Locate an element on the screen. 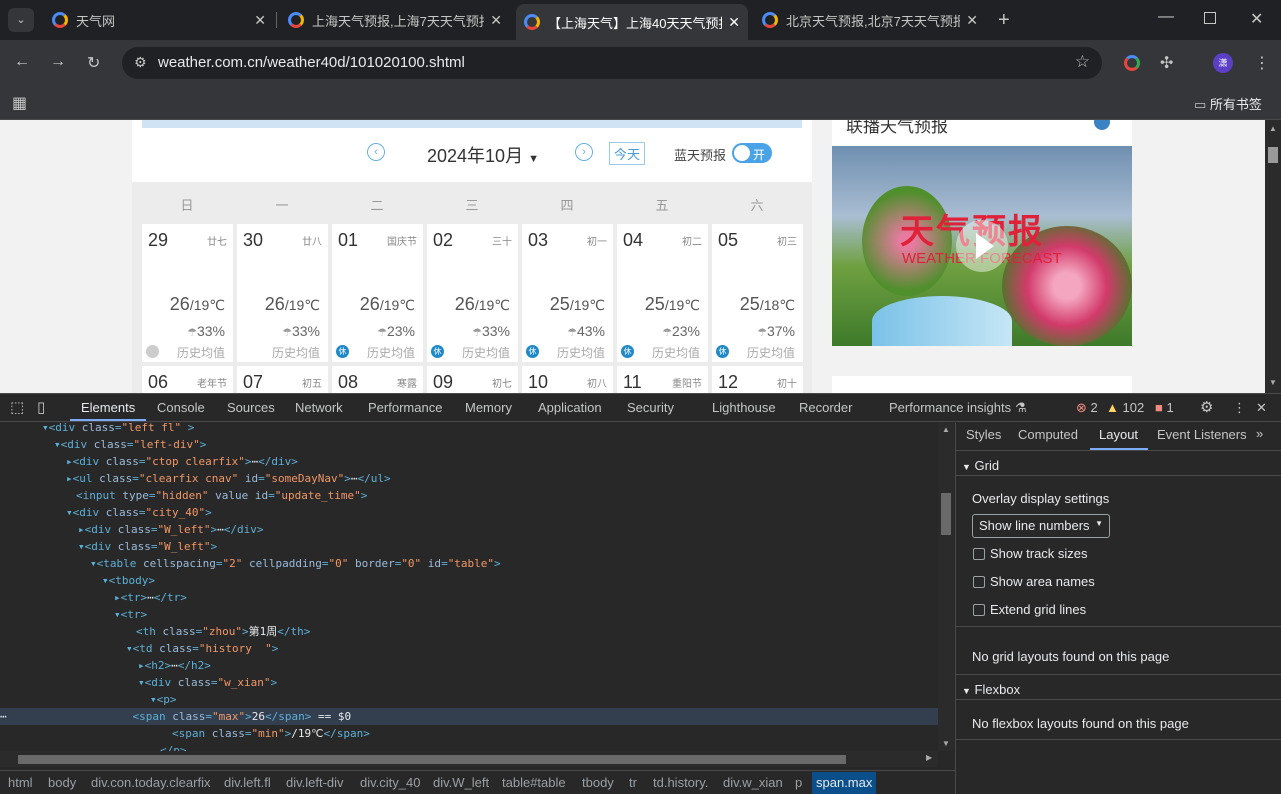 This screenshot has height=794, width=1281. area-names-checkbox is located at coordinates (979, 582).